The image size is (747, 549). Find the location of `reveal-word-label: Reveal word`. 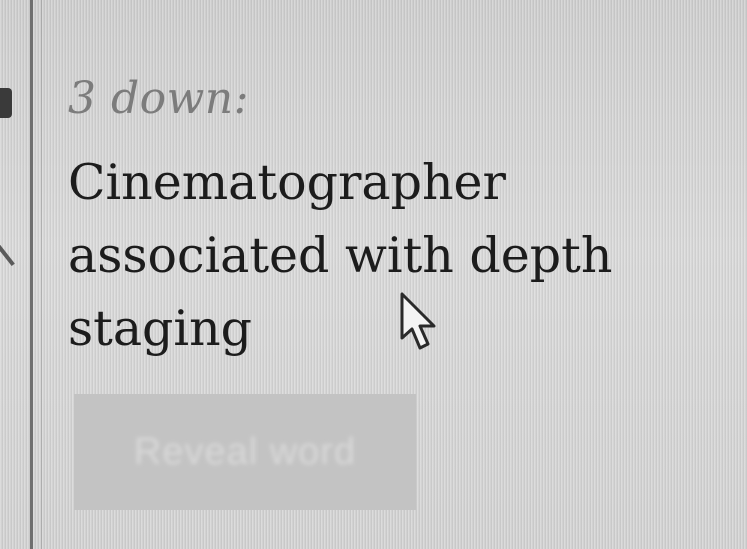

reveal-word-label: Reveal word is located at coordinates (245, 451).